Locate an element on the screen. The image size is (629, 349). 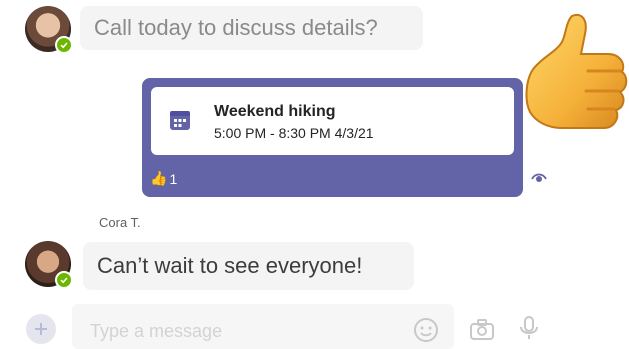
avatar-cora is located at coordinates (49, 265).